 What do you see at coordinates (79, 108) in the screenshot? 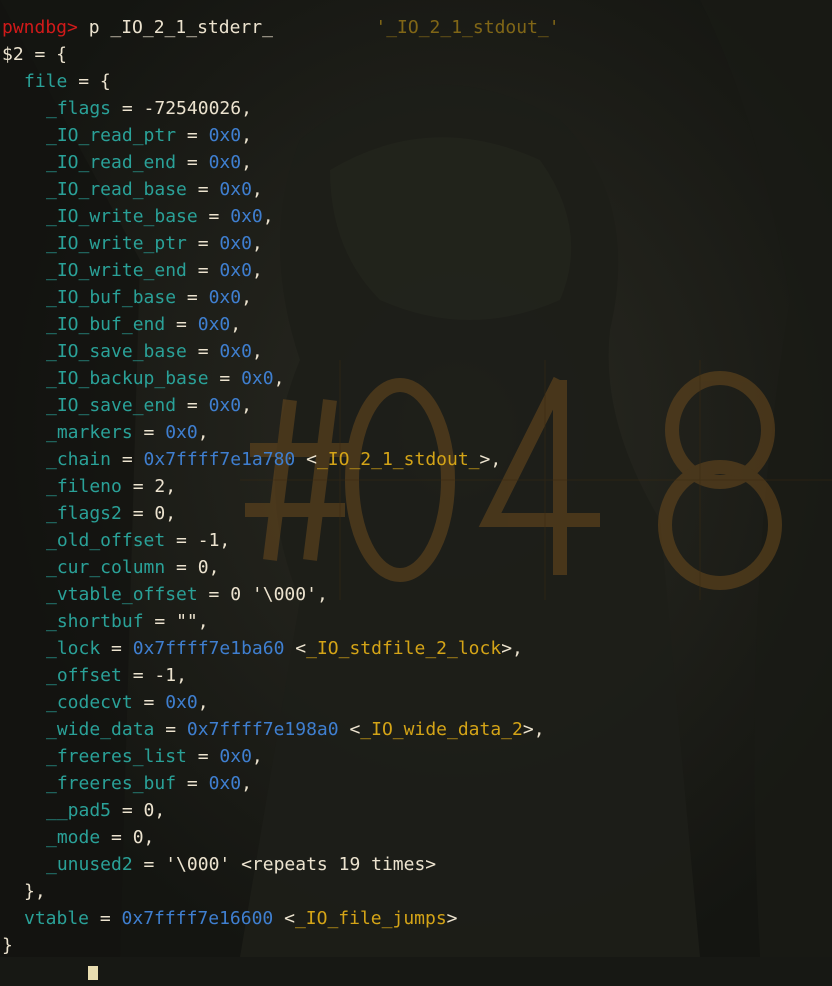
I see `field-name: _flags` at bounding box center [79, 108].